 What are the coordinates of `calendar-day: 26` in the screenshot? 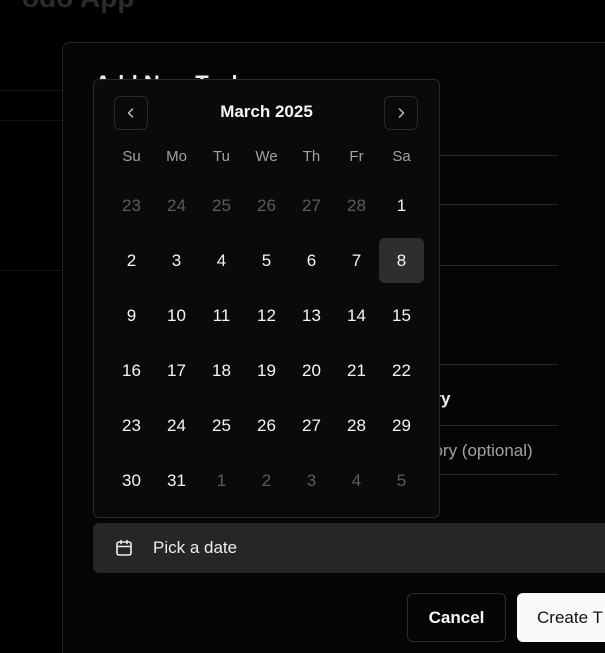 It's located at (266, 425).